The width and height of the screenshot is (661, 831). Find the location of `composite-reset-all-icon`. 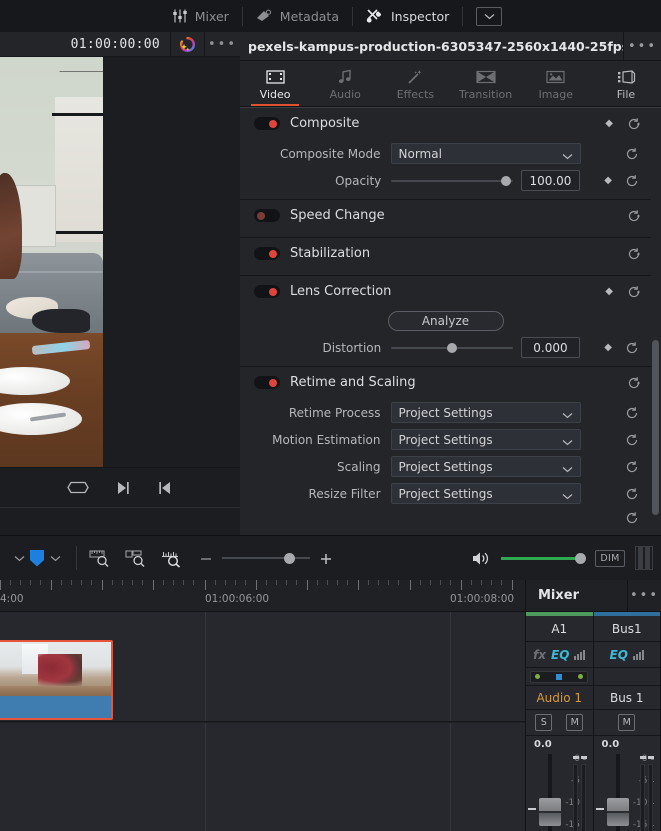

composite-reset-all-icon is located at coordinates (634, 124).